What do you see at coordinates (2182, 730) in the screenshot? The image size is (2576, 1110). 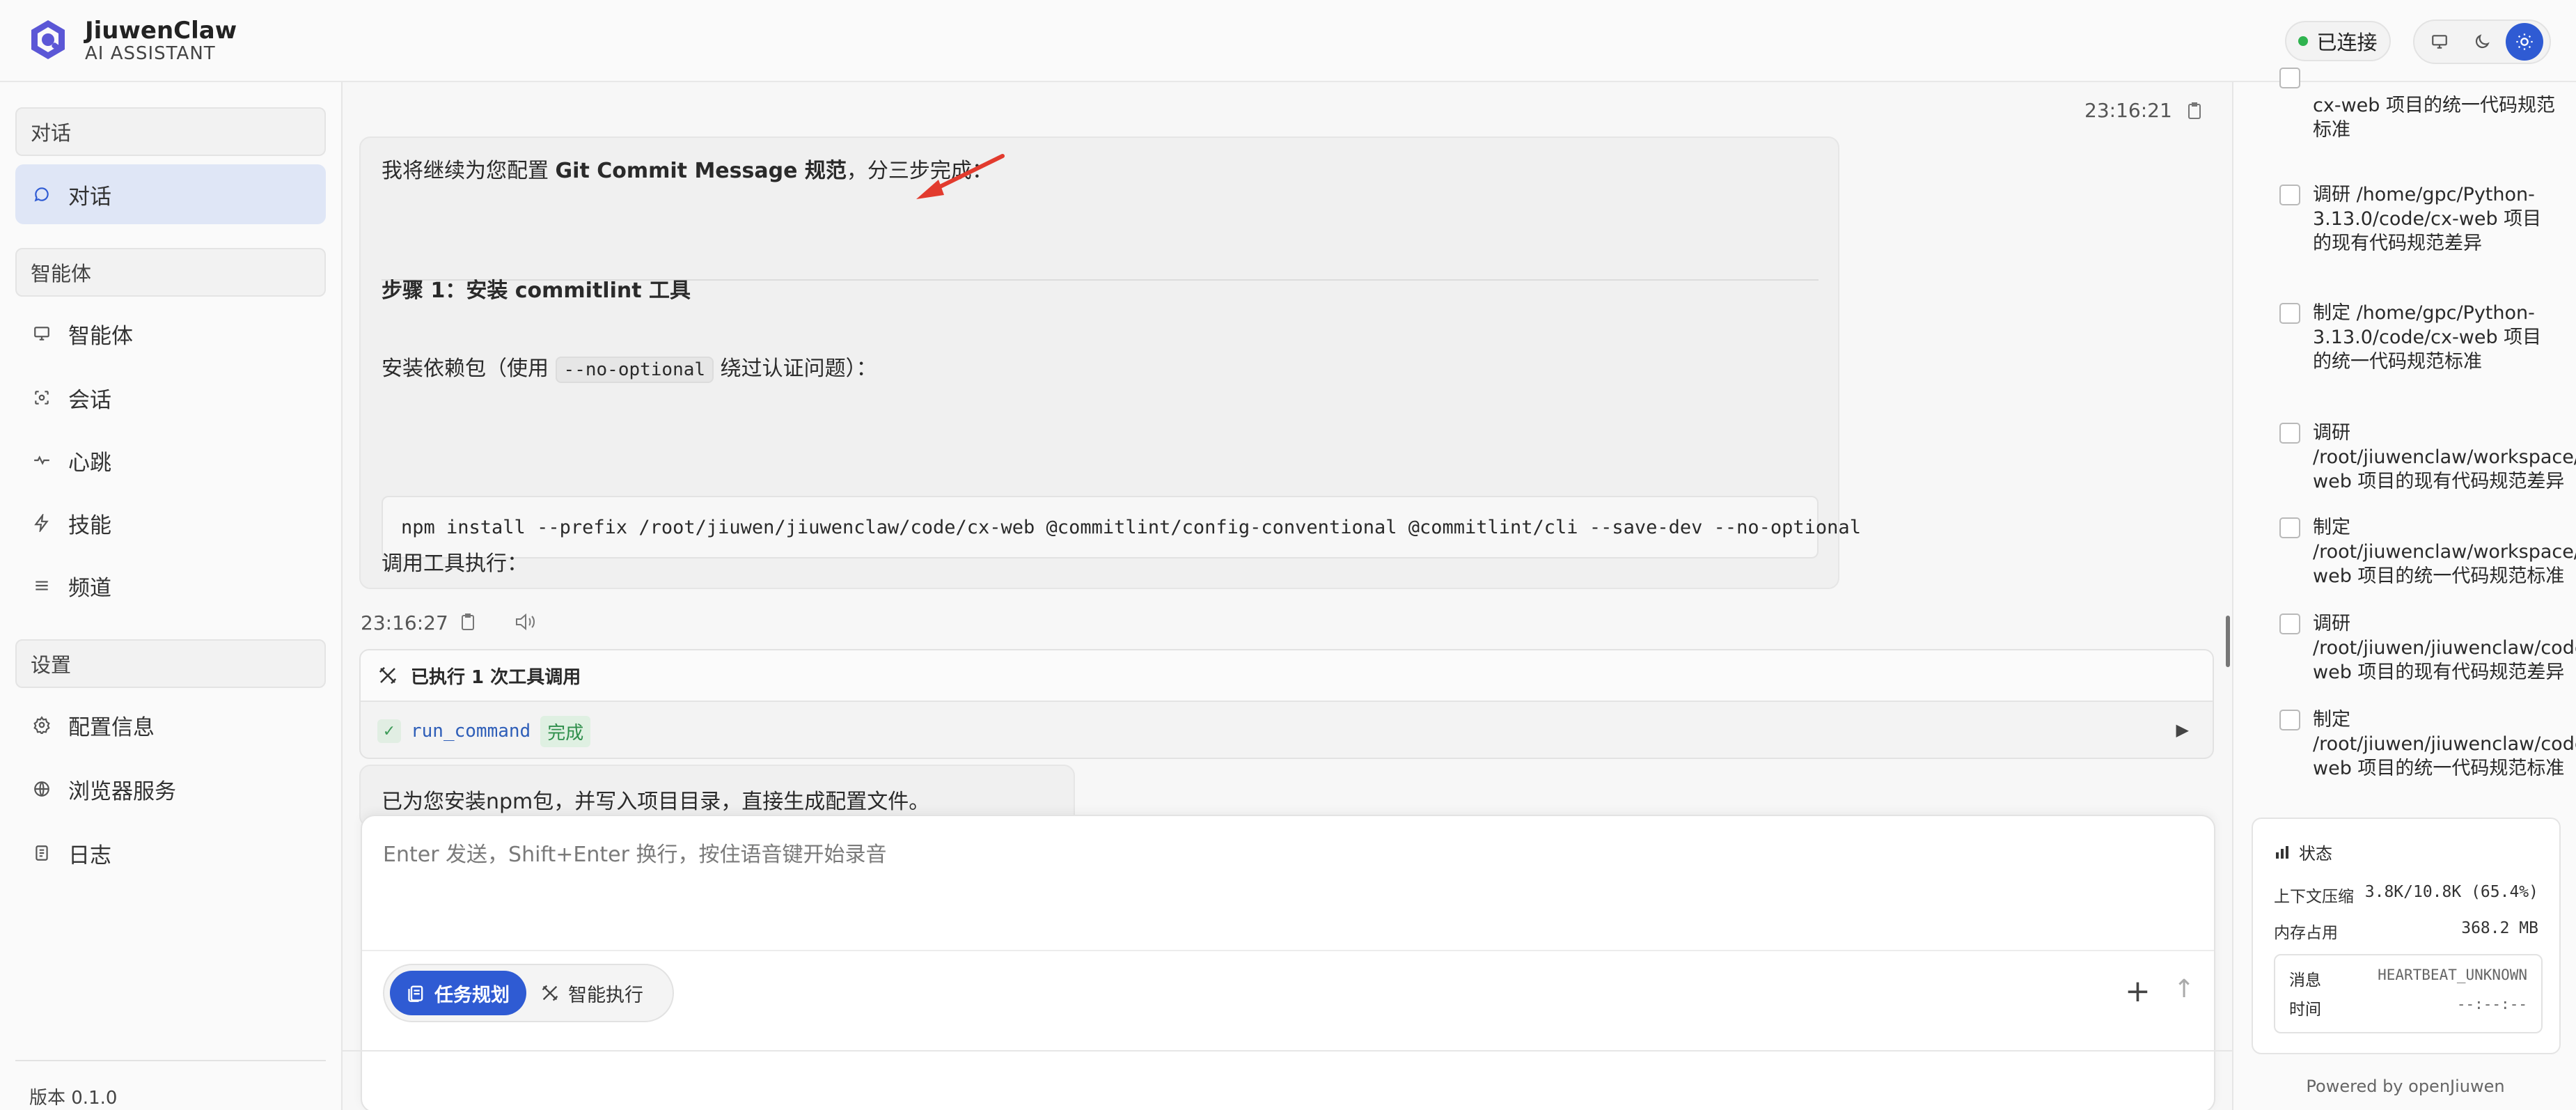 I see `expand-triangle-icon: ▶` at bounding box center [2182, 730].